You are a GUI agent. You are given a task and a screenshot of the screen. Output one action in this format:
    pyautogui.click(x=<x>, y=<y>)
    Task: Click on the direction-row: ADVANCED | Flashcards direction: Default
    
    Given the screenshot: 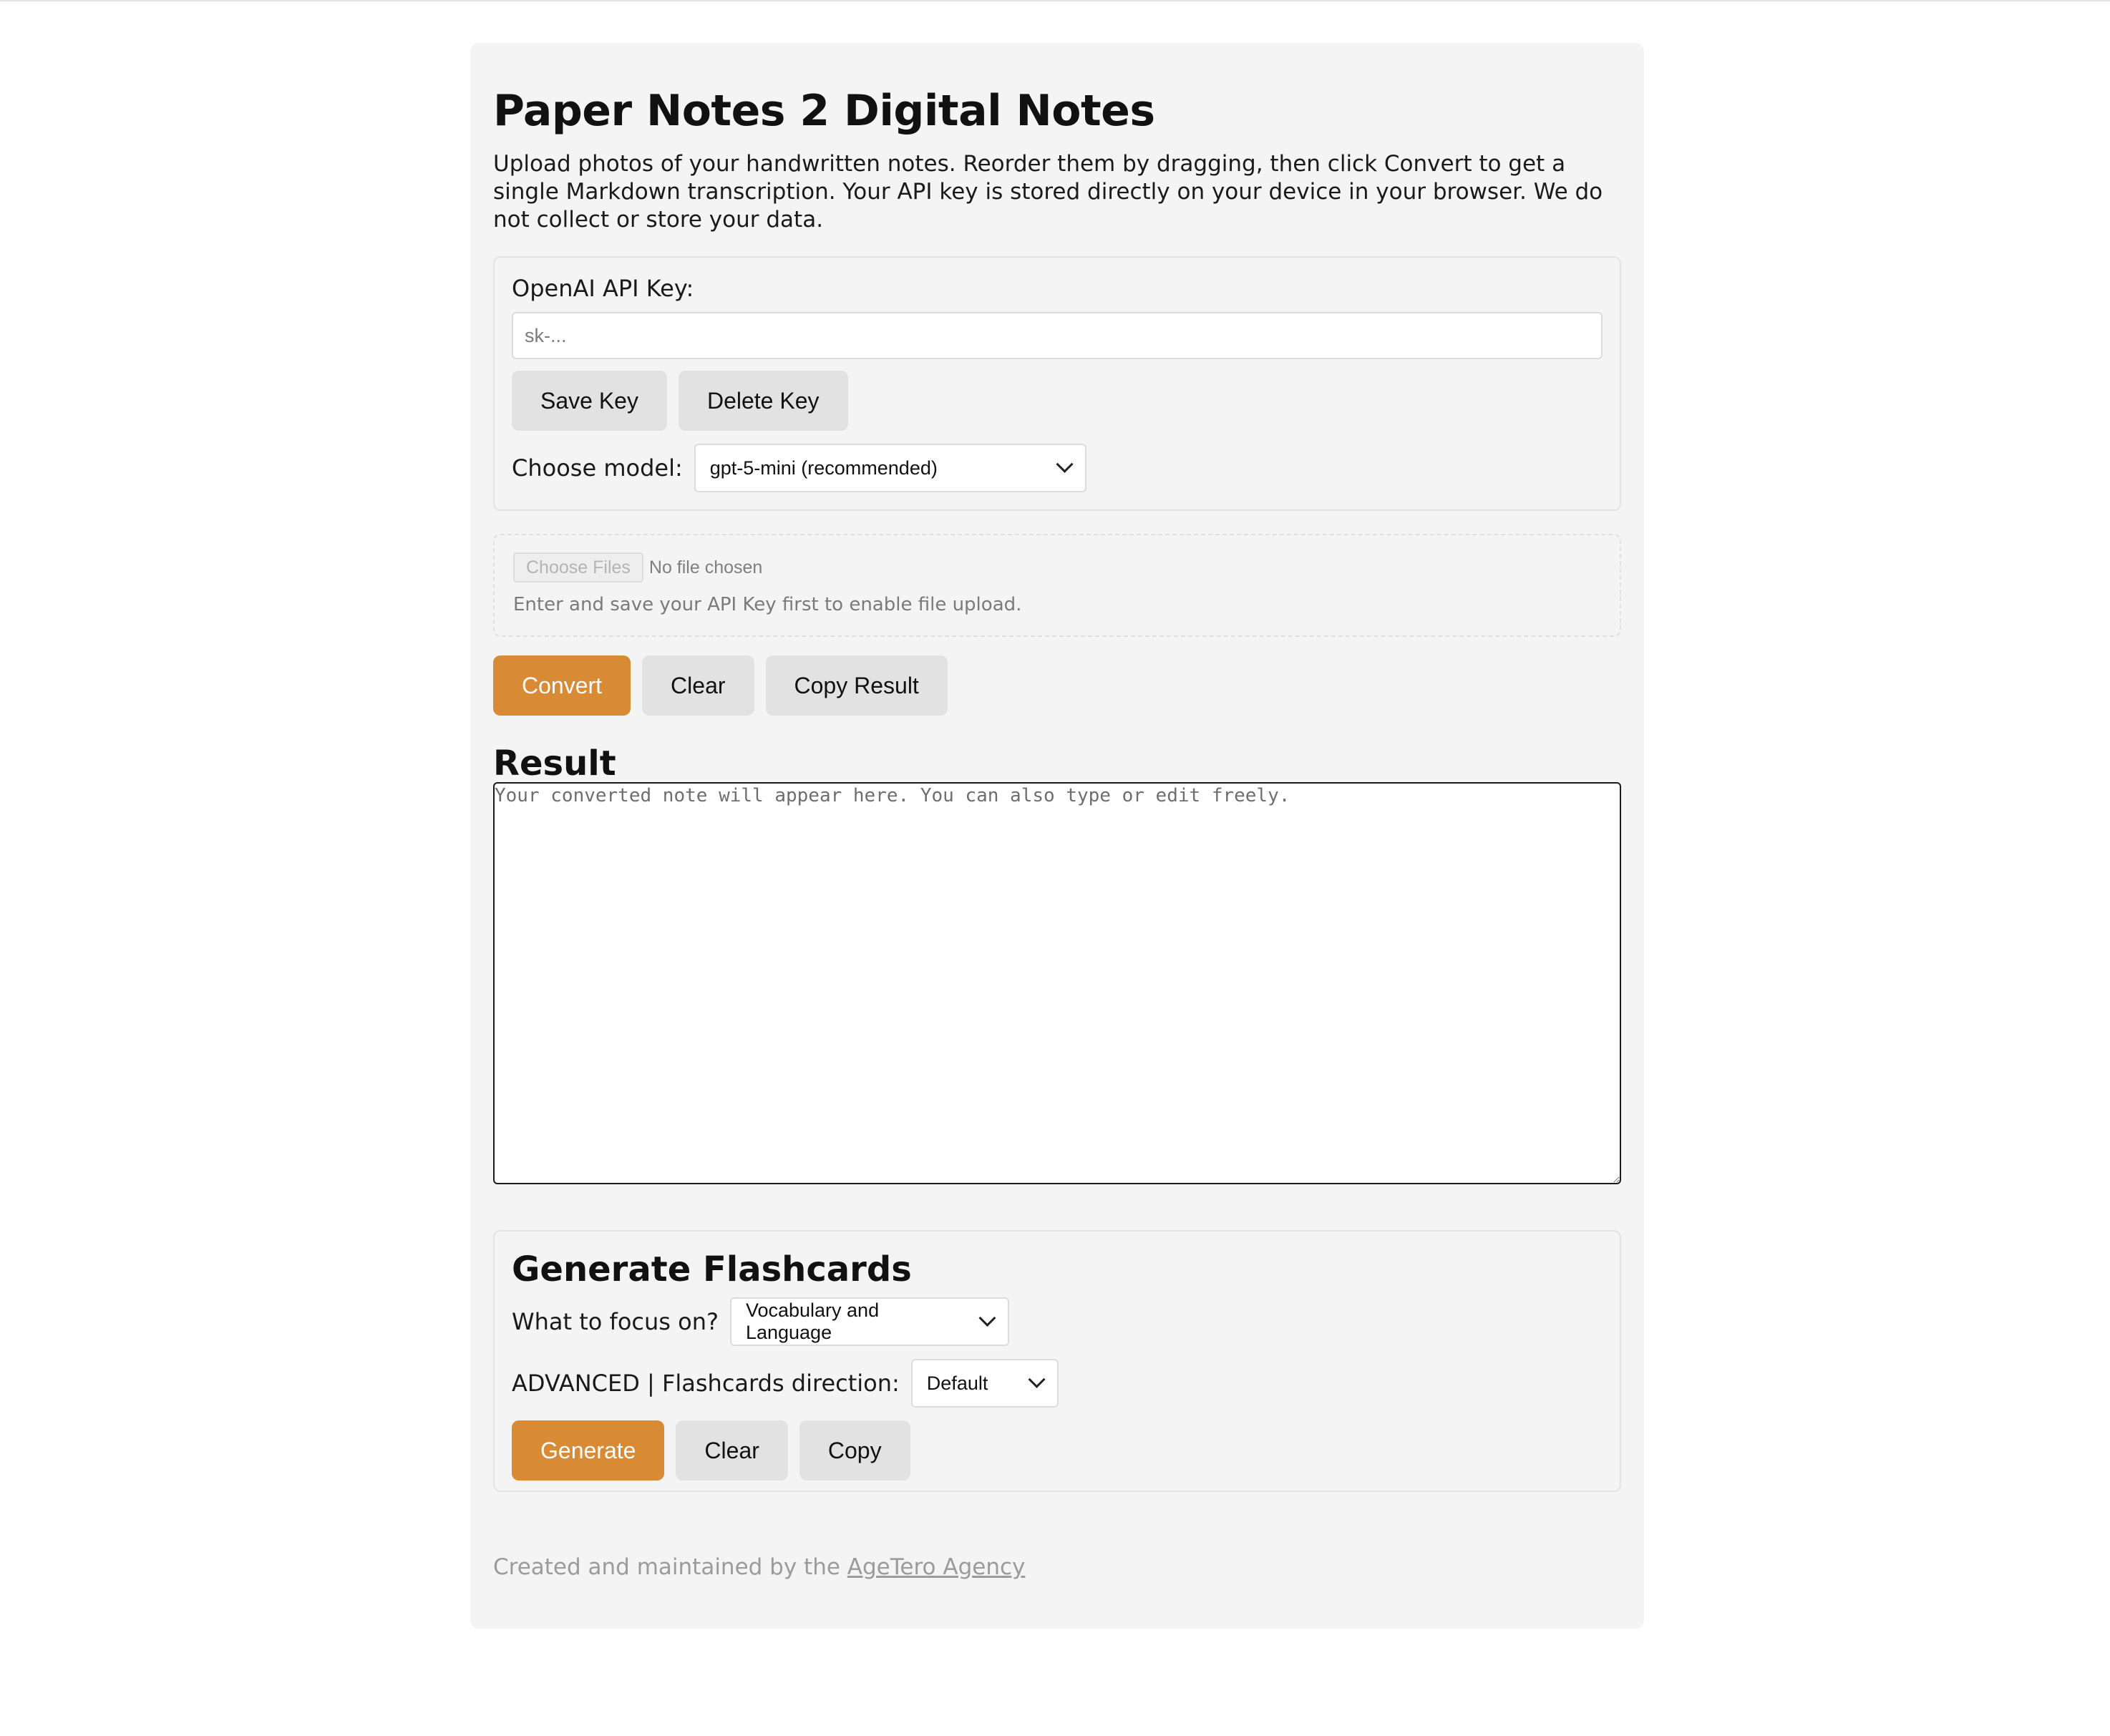 What is the action you would take?
    pyautogui.click(x=1057, y=1384)
    